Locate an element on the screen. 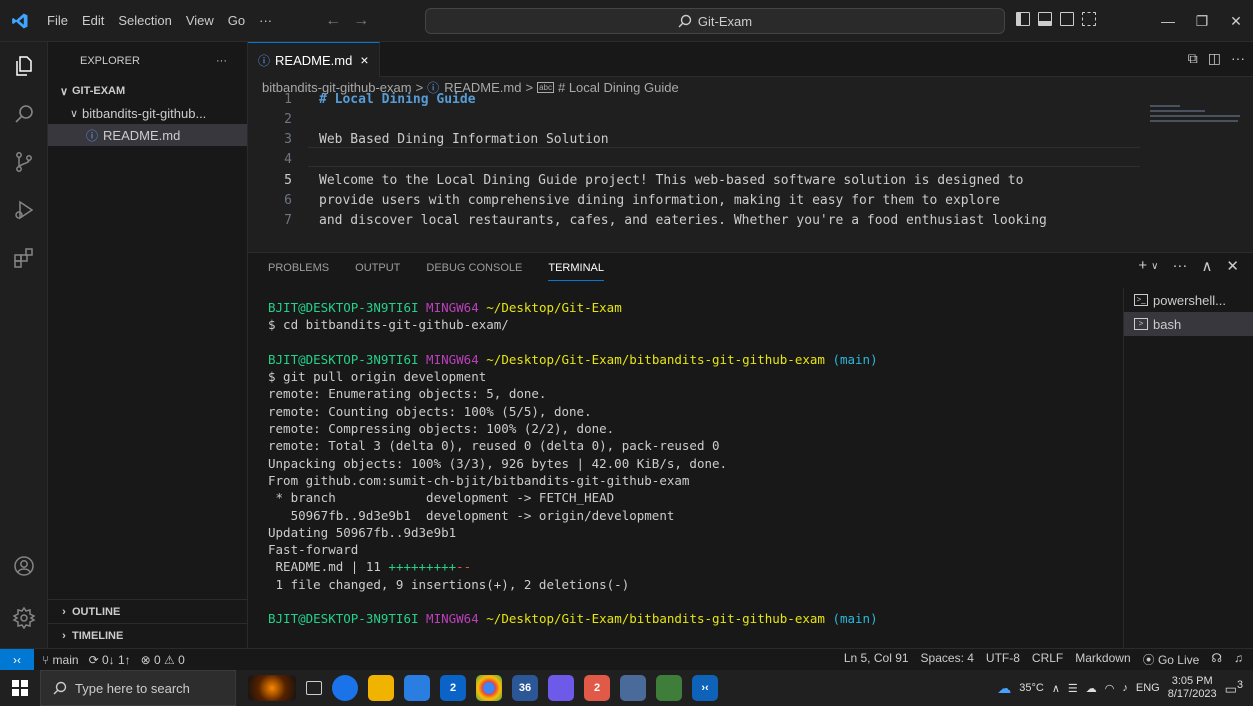 This screenshot has width=1253, height=706. branch-status: ⑂ main is located at coordinates (60, 660).